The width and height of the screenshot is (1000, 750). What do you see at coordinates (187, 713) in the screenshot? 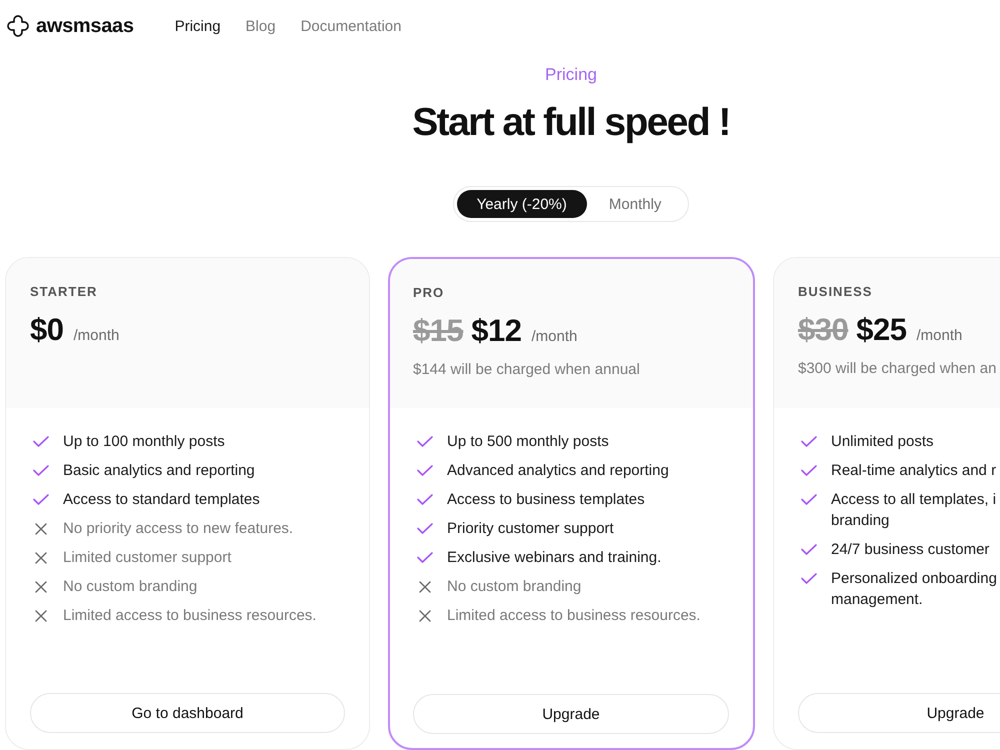
I see `dashboard-button: Go to dashboard` at bounding box center [187, 713].